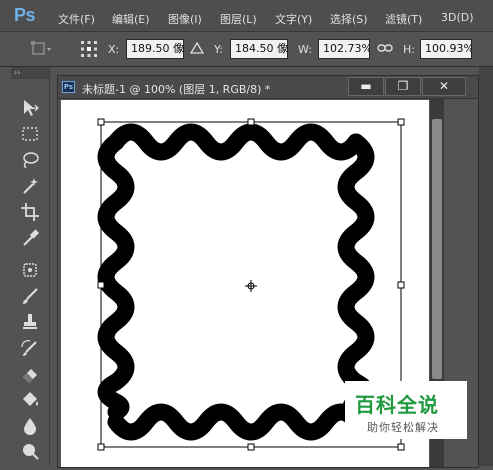 This screenshot has height=470, width=493. What do you see at coordinates (30, 108) in the screenshot?
I see `move-tool-icon` at bounding box center [30, 108].